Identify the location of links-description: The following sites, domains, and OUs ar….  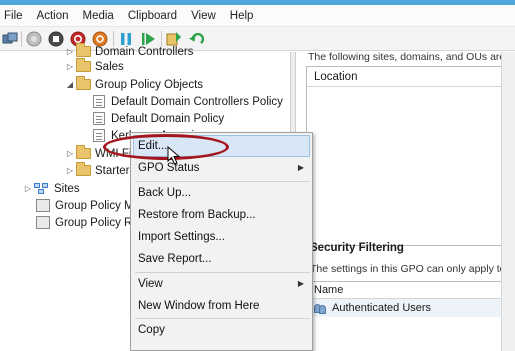
(407, 57).